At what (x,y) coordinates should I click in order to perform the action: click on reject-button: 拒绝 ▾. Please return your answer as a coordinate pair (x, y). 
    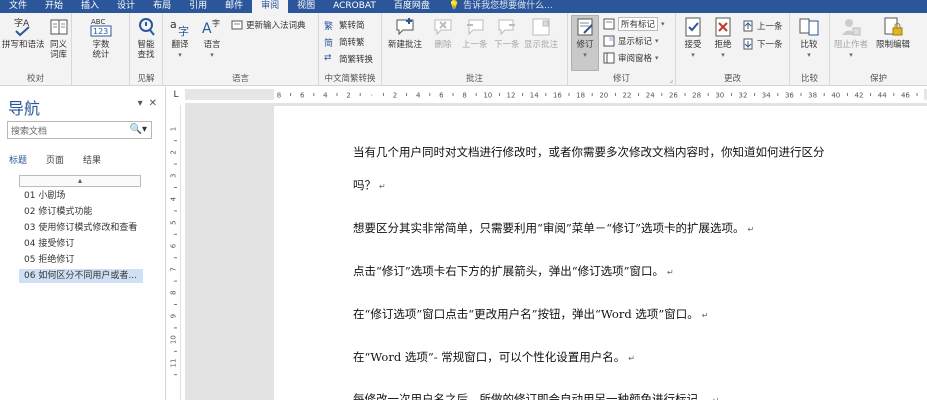
    Looking at the image, I should click on (723, 38).